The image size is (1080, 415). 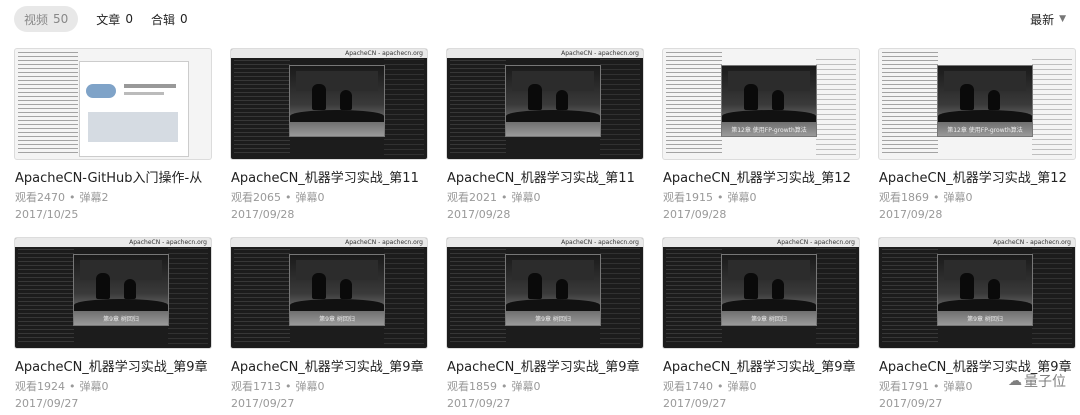 What do you see at coordinates (494, 386) in the screenshot?
I see `video-stats: 观看1859 • 弹幕0` at bounding box center [494, 386].